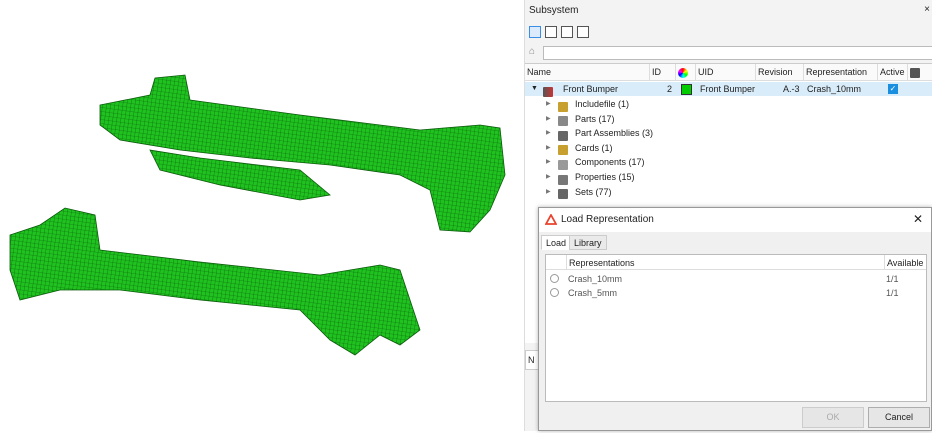 The width and height of the screenshot is (932, 433). I want to click on tree-row: ▶ Properties (15), so click(728, 177).